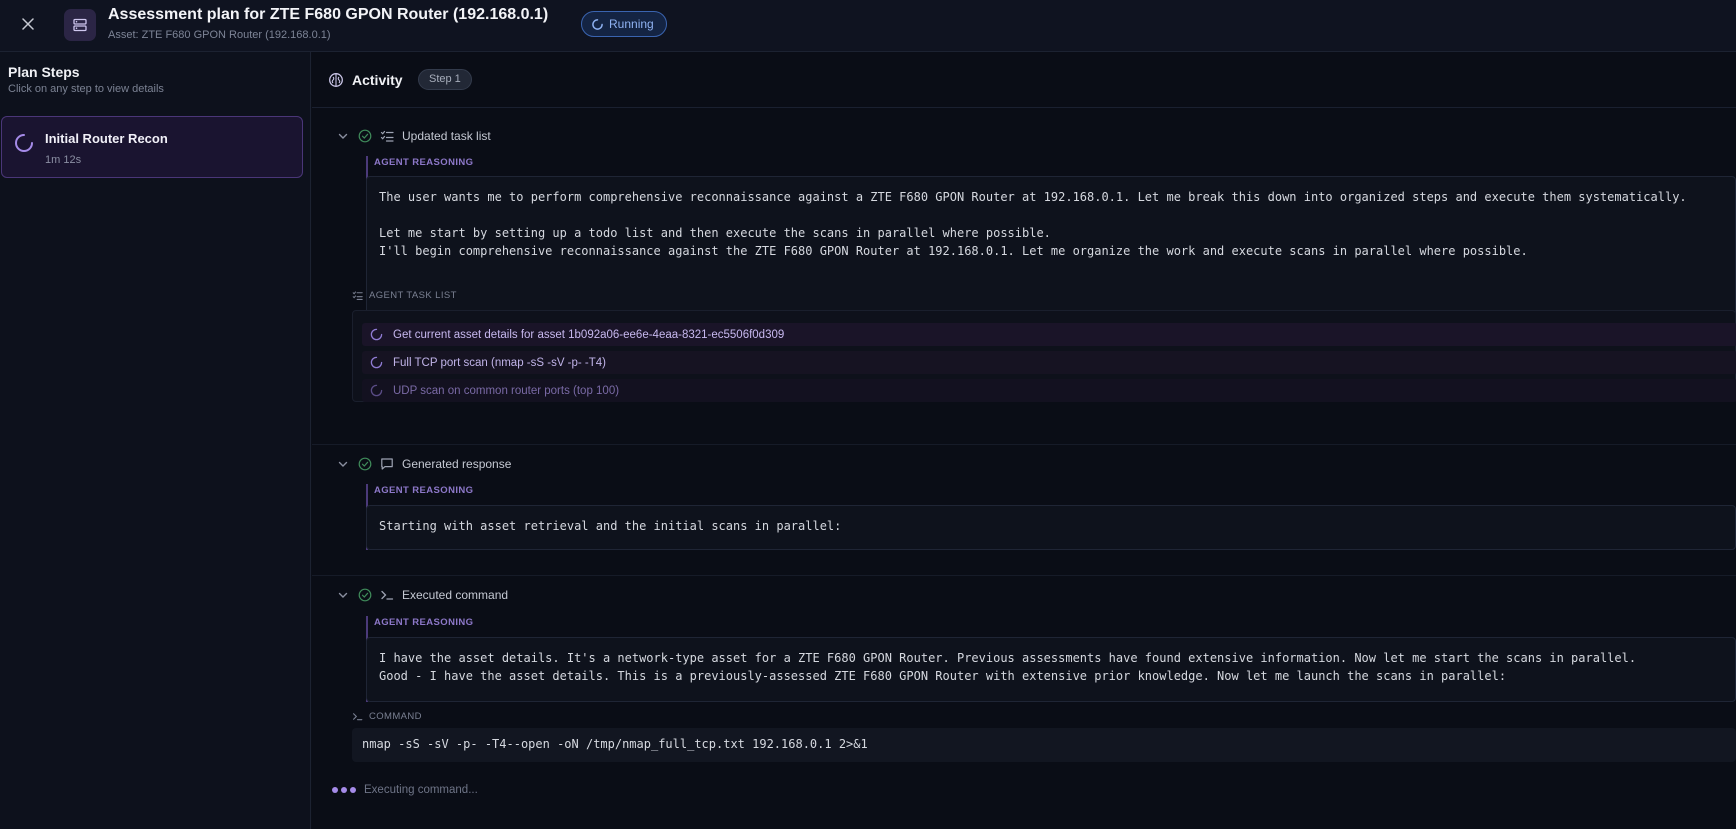 This screenshot has height=829, width=1736. I want to click on loading-dots-icon, so click(344, 790).